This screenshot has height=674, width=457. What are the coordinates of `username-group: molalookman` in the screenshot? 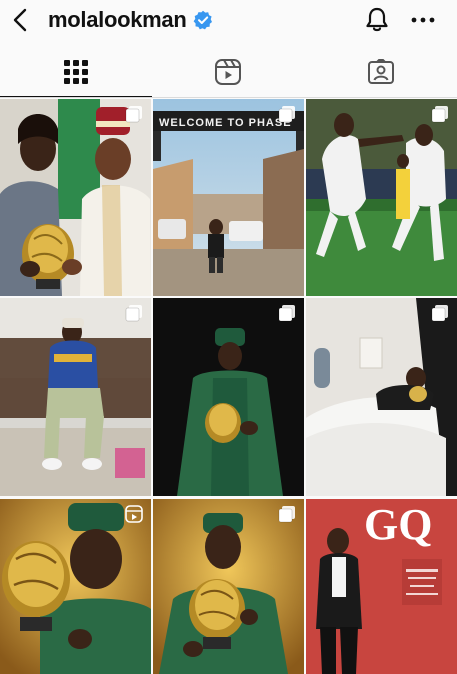 It's located at (130, 20).